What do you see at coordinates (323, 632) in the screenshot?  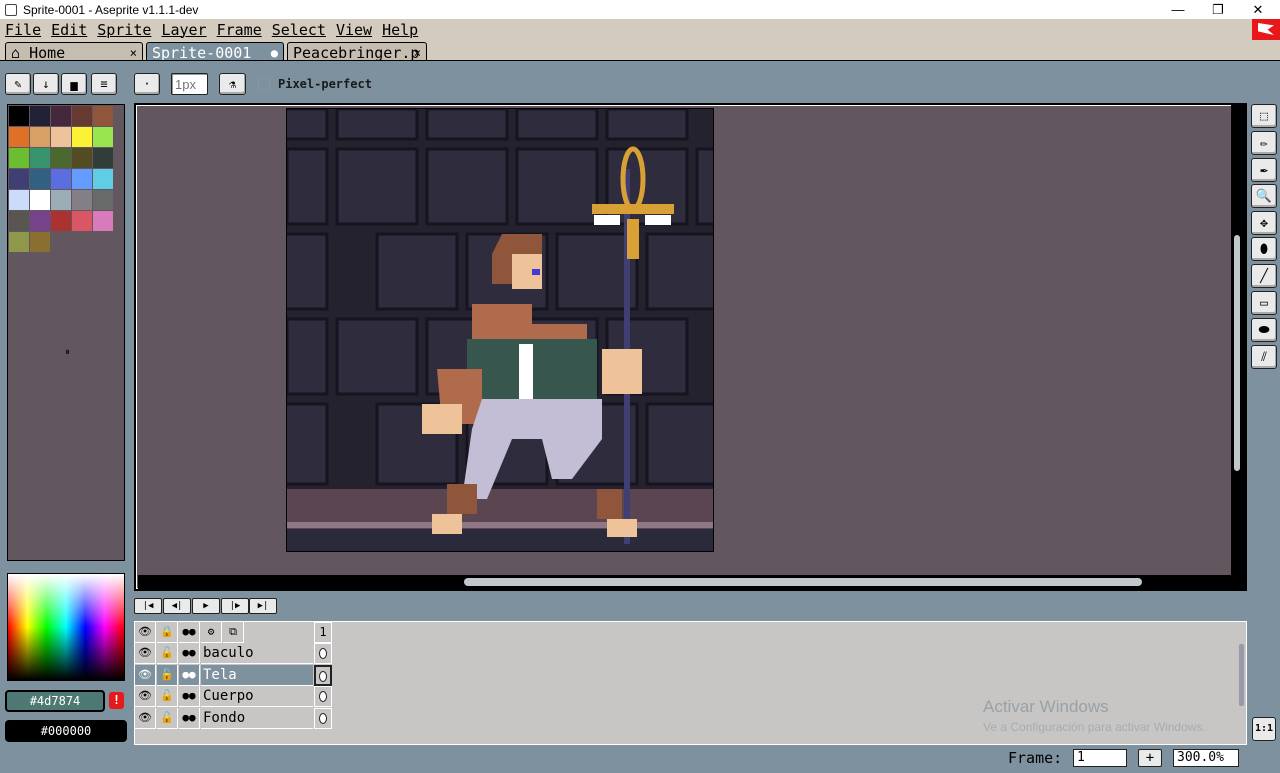 I see `frame-number: 1` at bounding box center [323, 632].